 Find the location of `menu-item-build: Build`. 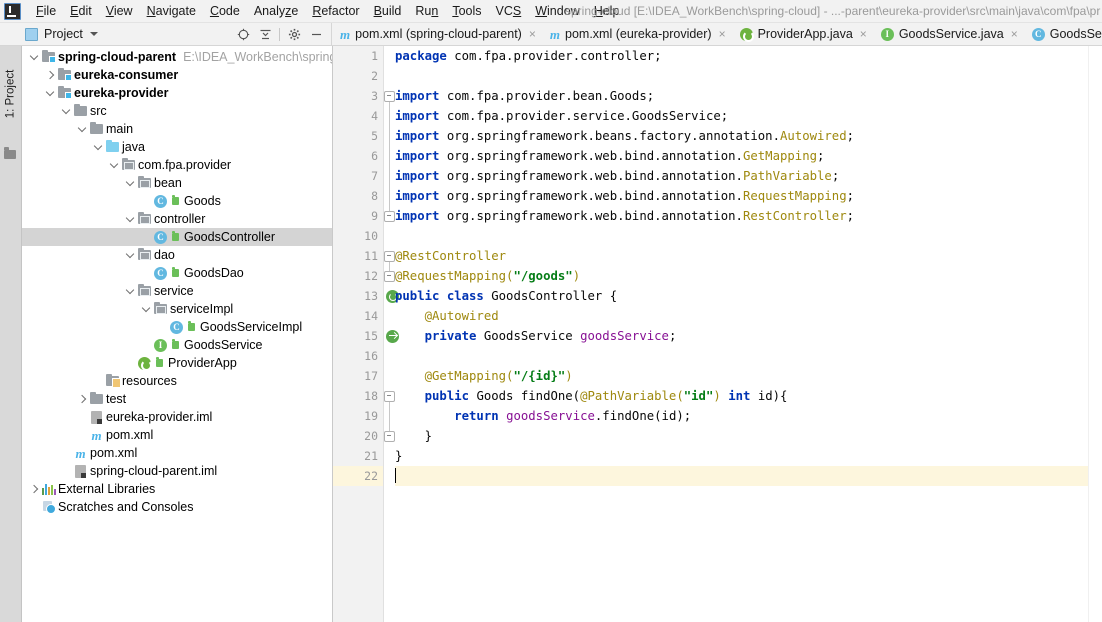

menu-item-build: Build is located at coordinates (388, 11).